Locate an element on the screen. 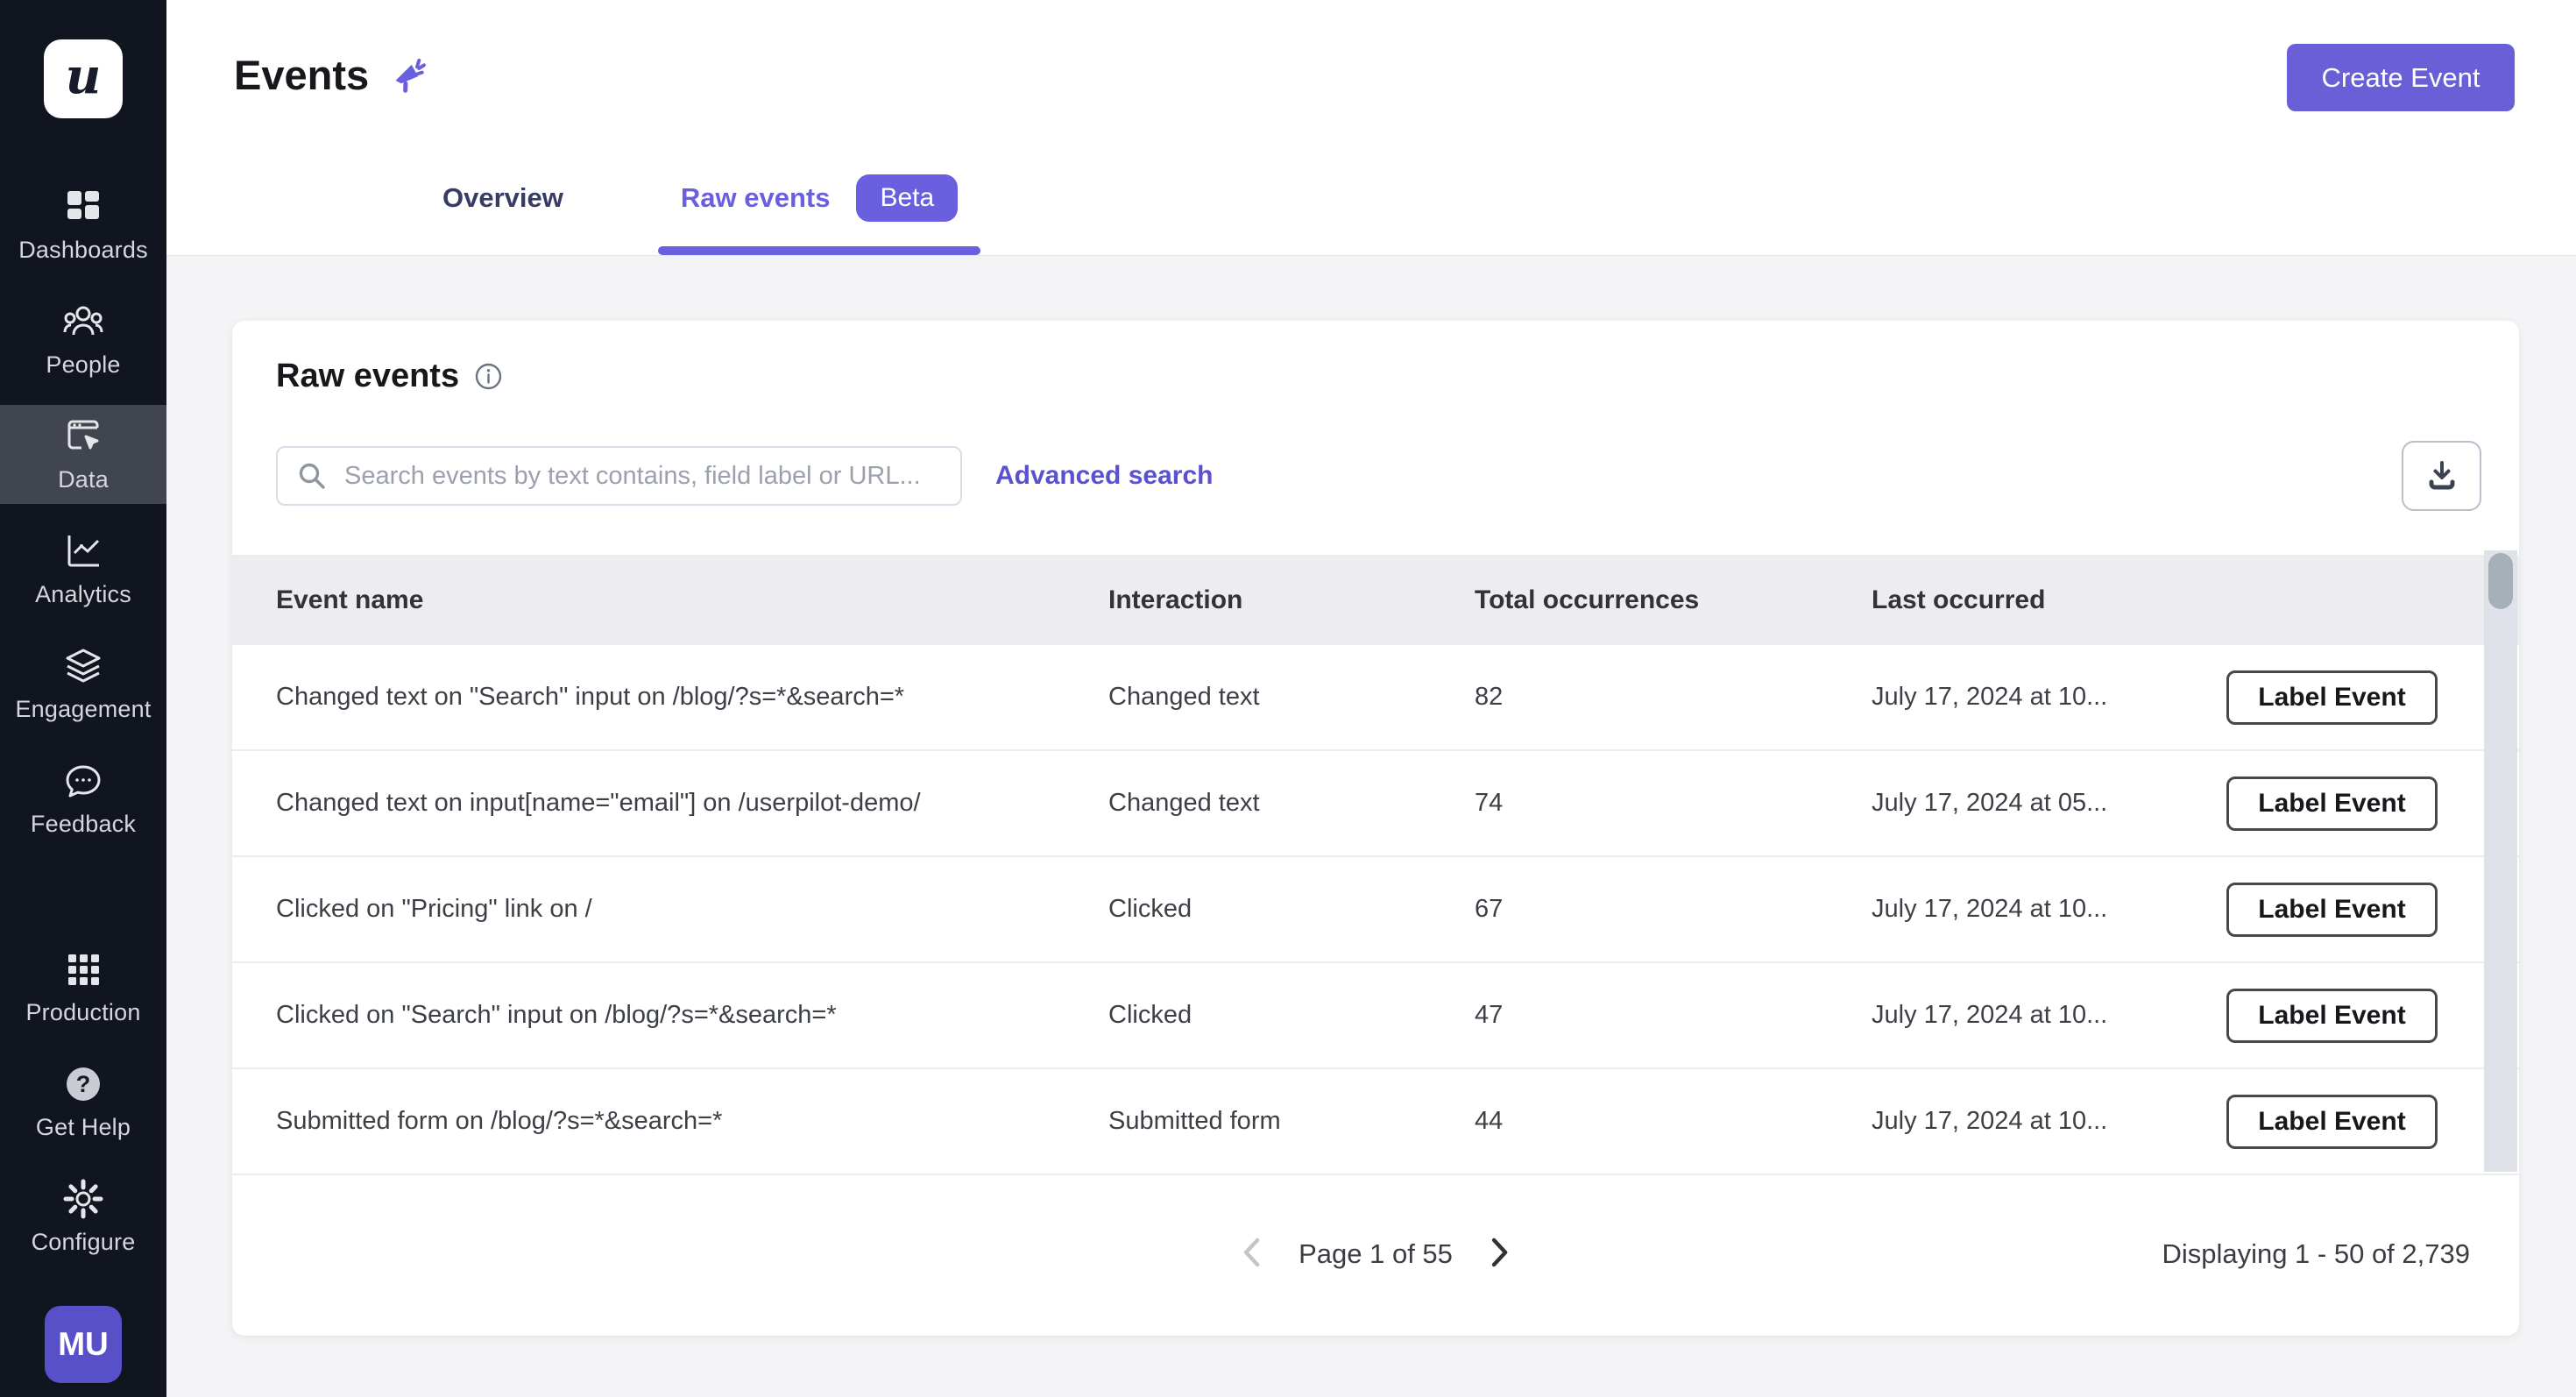  card-title: Raw events is located at coordinates (368, 376).